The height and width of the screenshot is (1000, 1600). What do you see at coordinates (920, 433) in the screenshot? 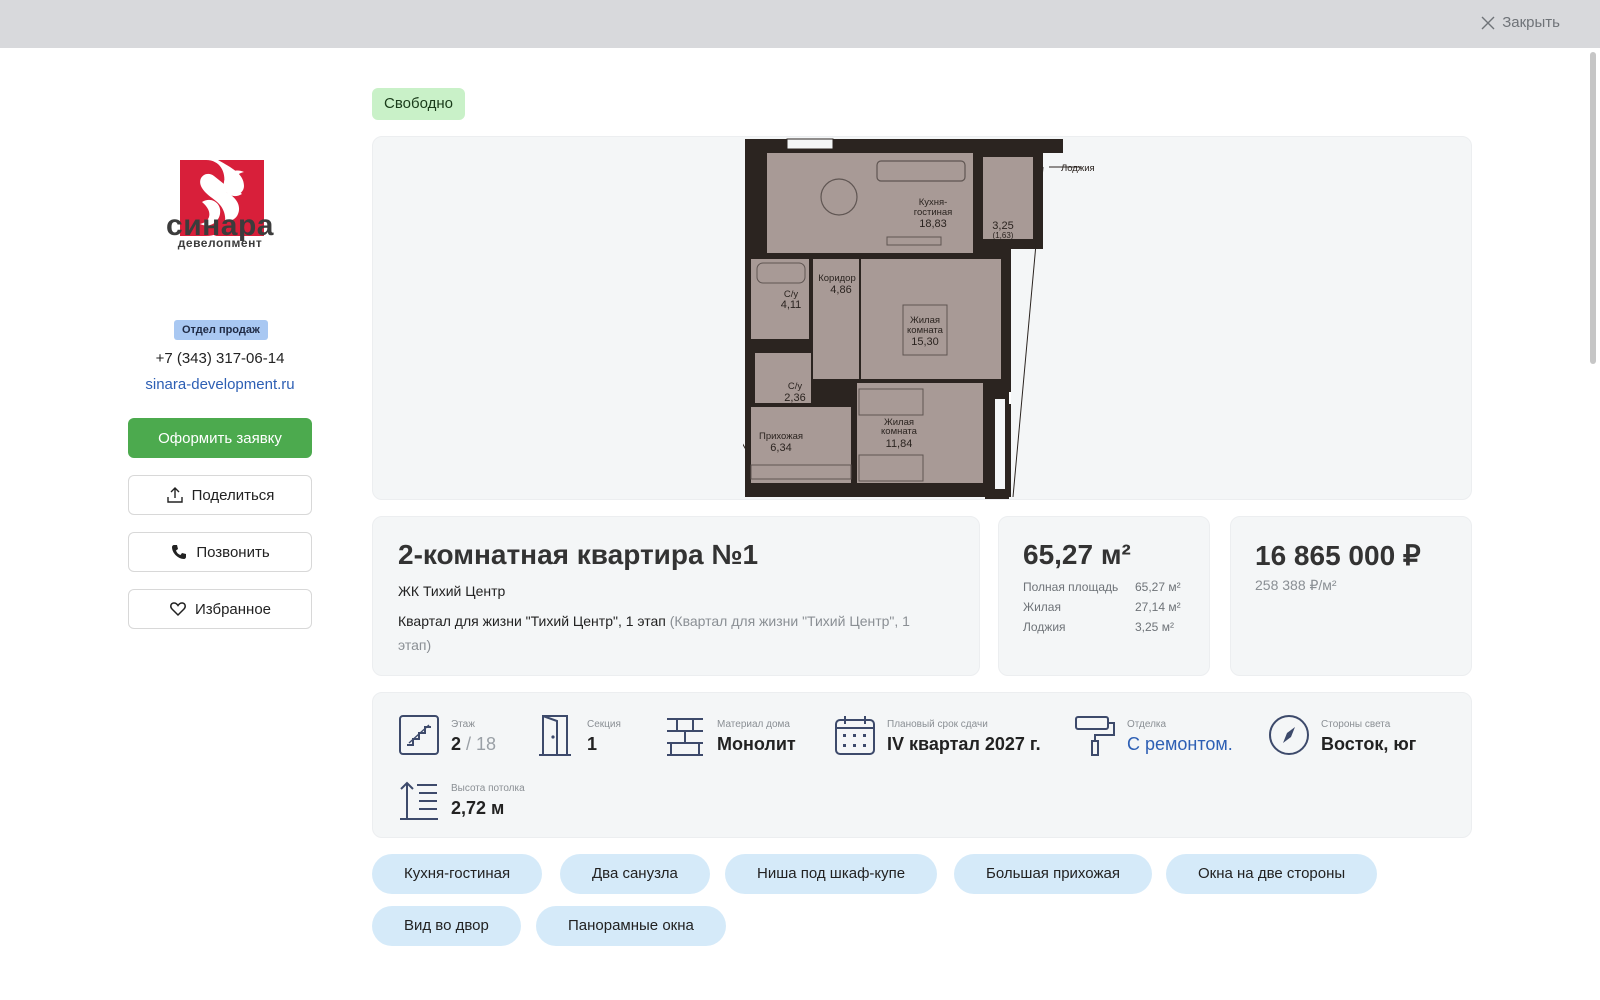
I see `living2-room` at bounding box center [920, 433].